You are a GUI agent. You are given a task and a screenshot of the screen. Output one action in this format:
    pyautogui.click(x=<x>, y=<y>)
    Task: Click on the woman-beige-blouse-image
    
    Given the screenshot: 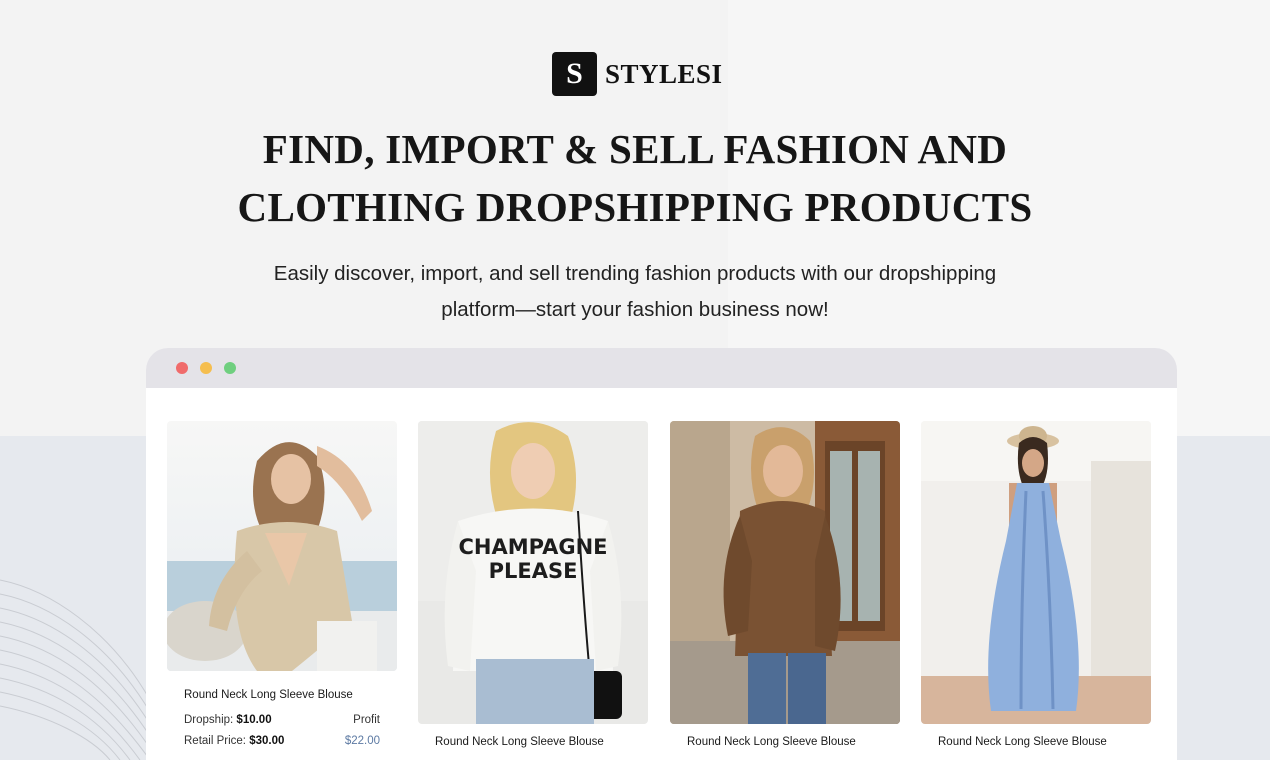 What is the action you would take?
    pyautogui.click(x=282, y=546)
    